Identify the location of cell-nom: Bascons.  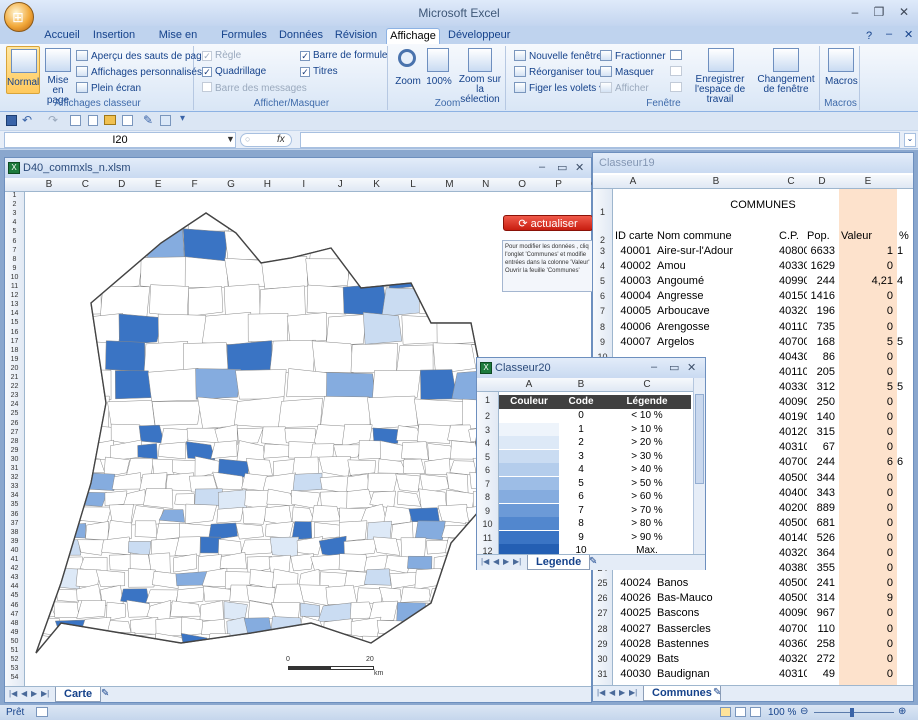
(717, 613).